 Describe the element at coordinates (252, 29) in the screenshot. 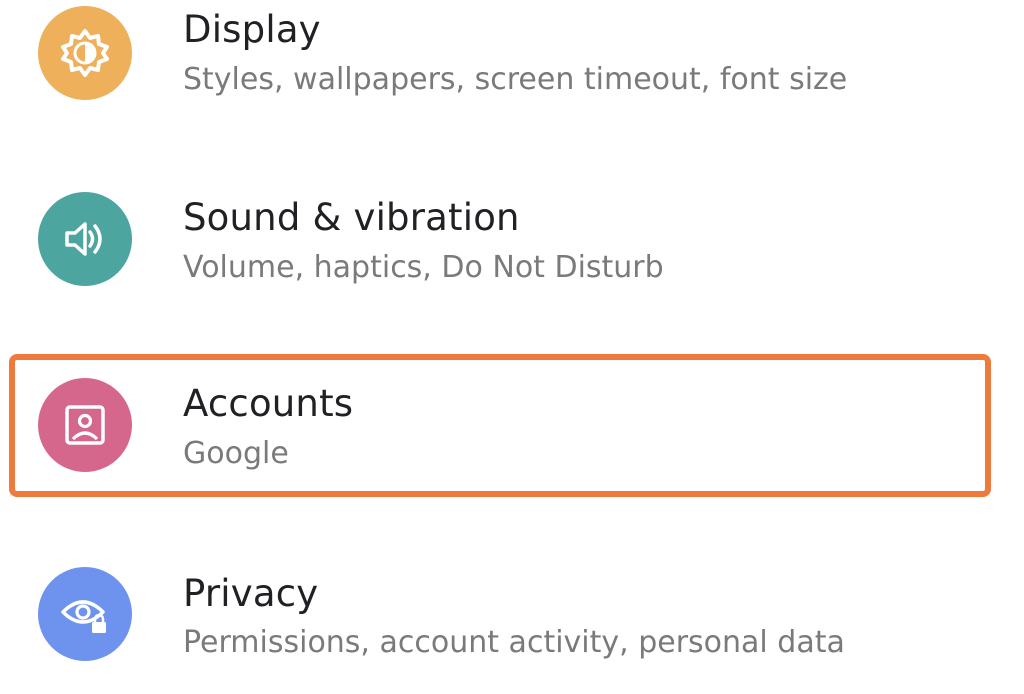

I see `settings-item-title: Display` at that location.